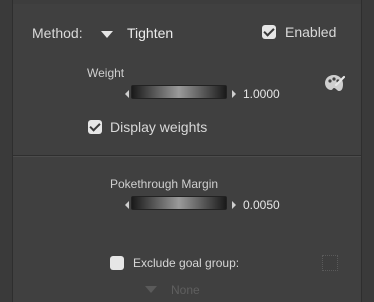 This screenshot has height=302, width=374. What do you see at coordinates (107, 34) in the screenshot?
I see `method-dropdown-arrow-icon` at bounding box center [107, 34].